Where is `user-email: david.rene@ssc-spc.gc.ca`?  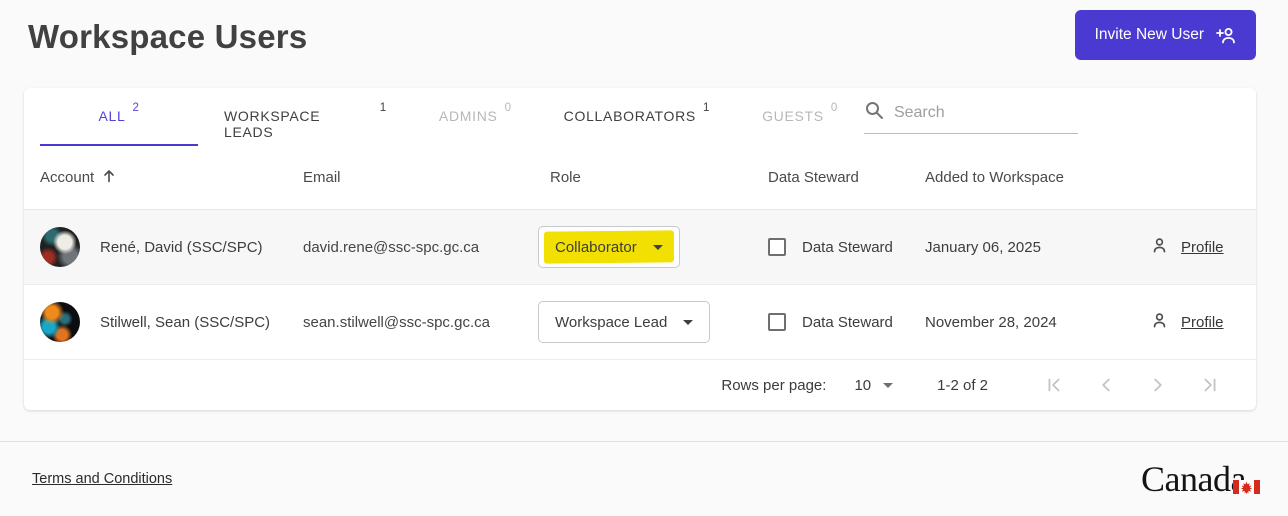 user-email: david.rene@ssc-spc.gc.ca is located at coordinates (391, 247).